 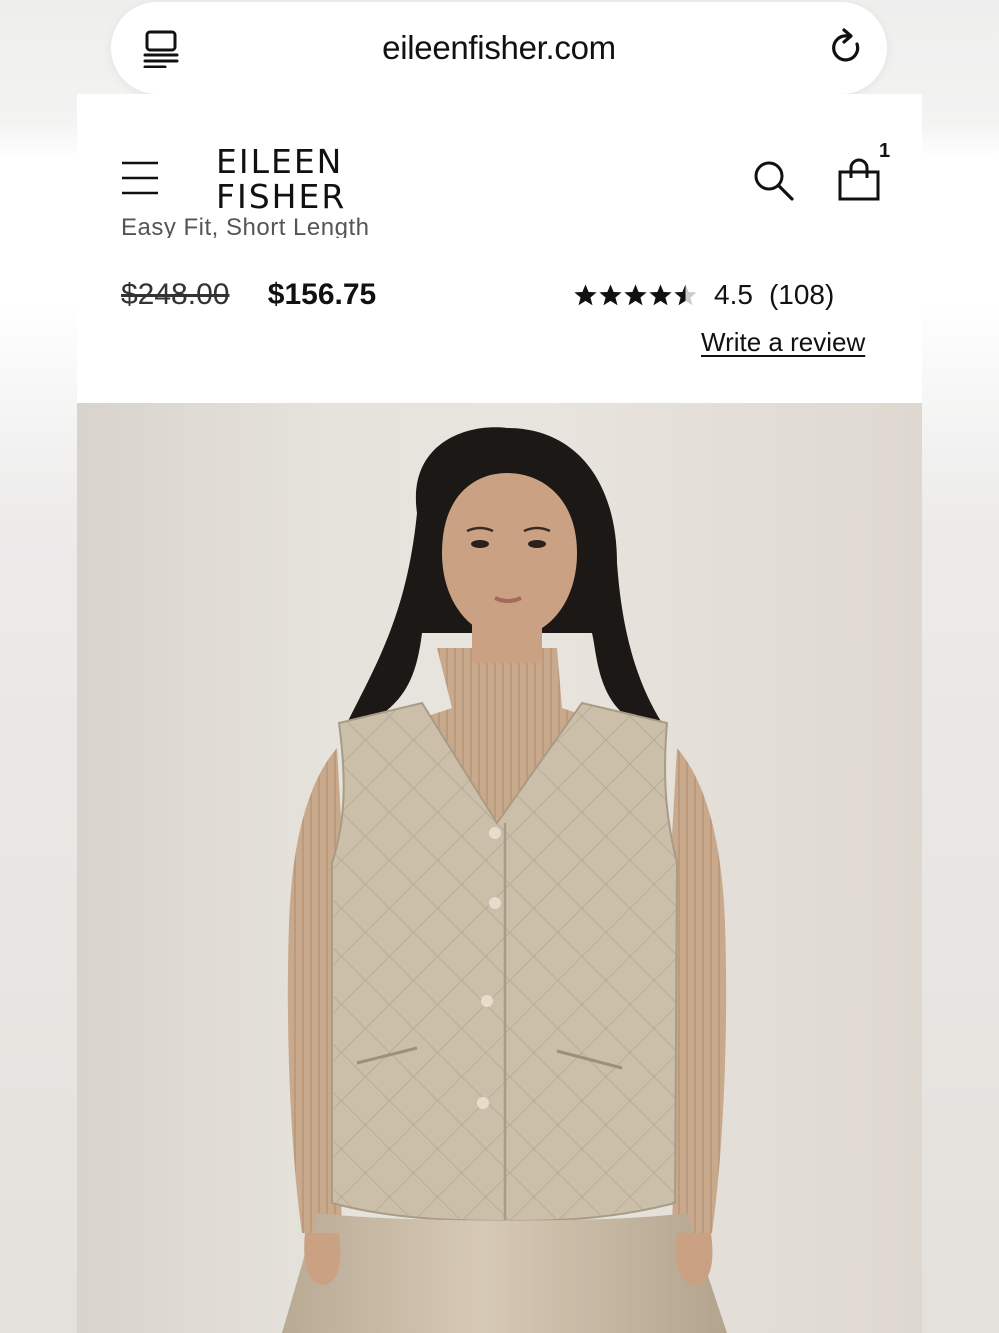 I want to click on logo-line-1: EILEEN, so click(x=280, y=161).